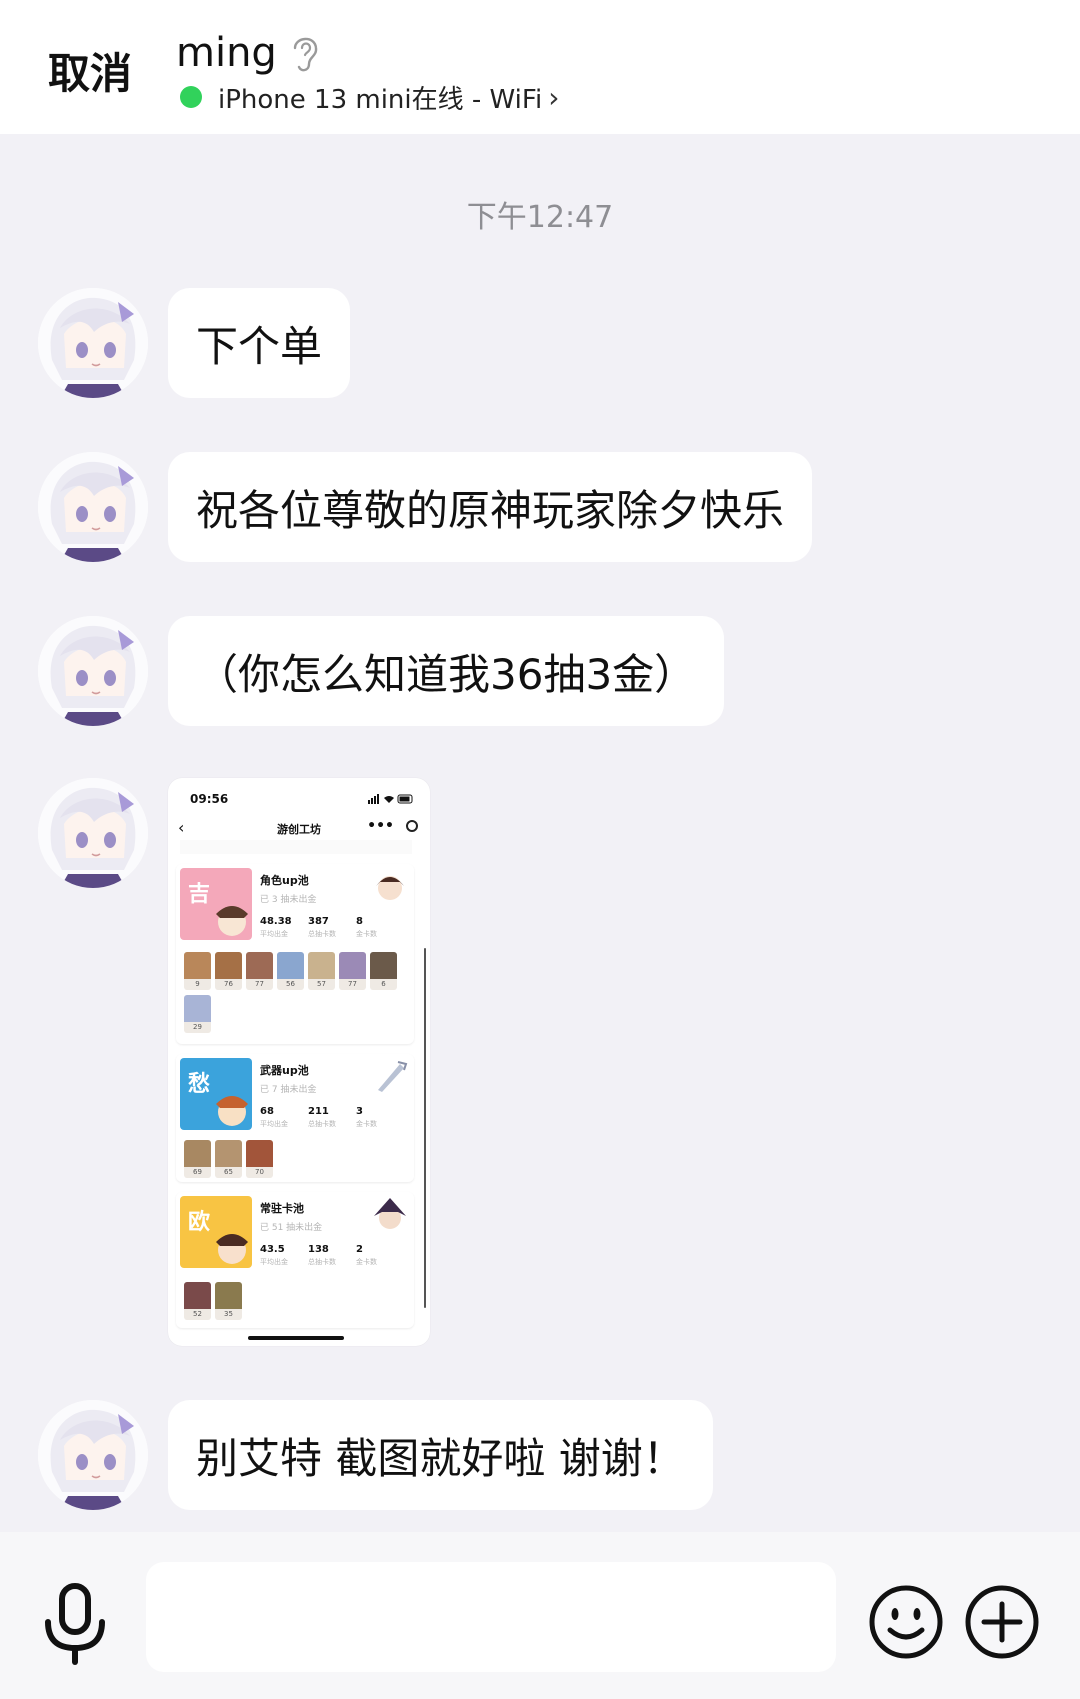  Describe the element at coordinates (259, 1159) in the screenshot. I see `pull-thumb: 70` at that location.